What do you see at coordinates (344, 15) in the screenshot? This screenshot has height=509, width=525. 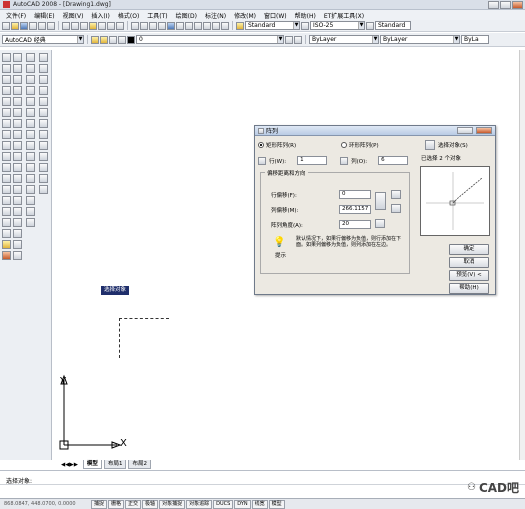 I see `menu-et-tools: ET扩展工具(X)` at bounding box center [344, 15].